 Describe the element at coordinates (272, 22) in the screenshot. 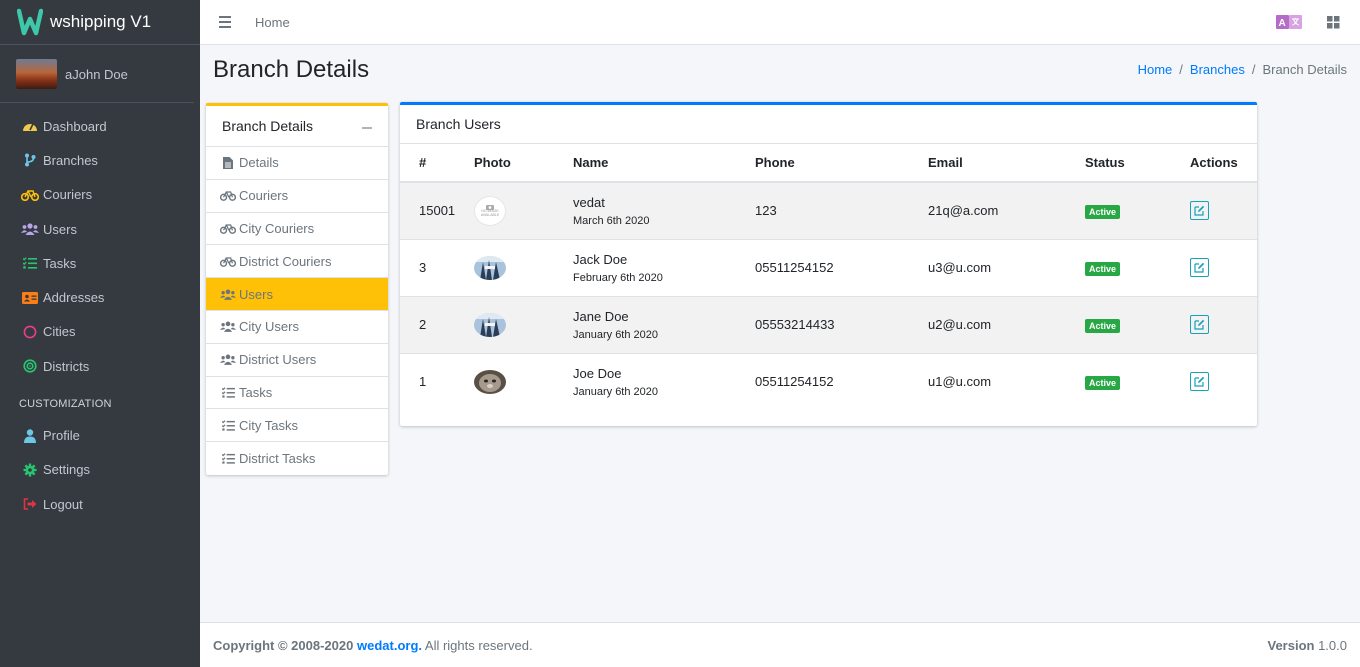

I see `navbar-home-link: Home` at that location.